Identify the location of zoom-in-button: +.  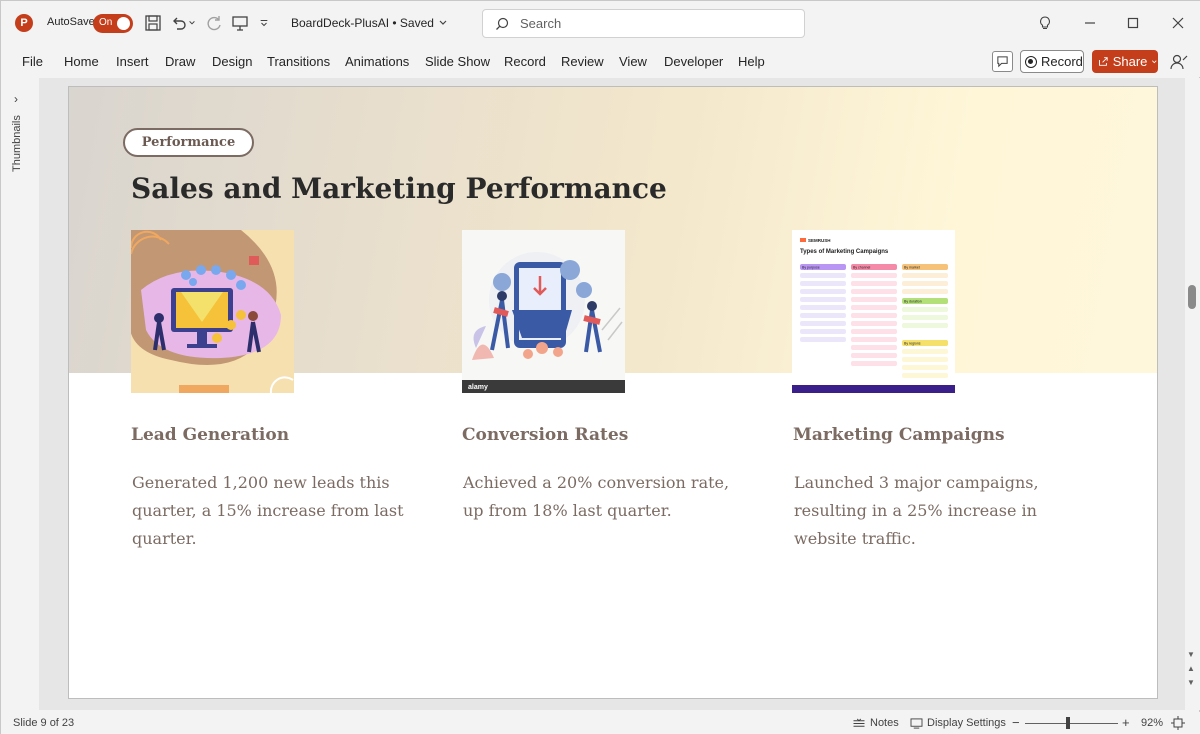
(1126, 722).